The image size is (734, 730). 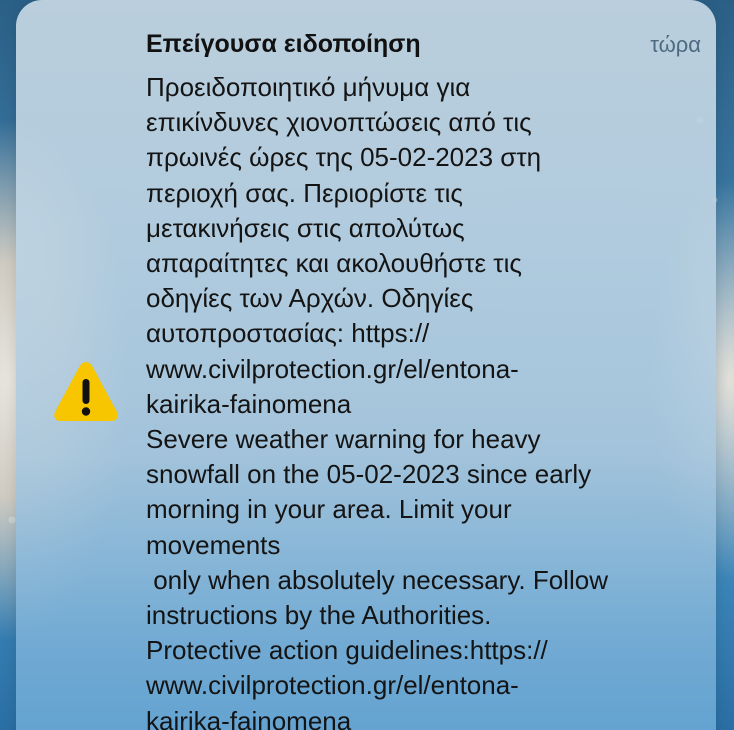 What do you see at coordinates (288, 333) in the screenshot?
I see `message-line: αυτοπροστασίας: https://` at bounding box center [288, 333].